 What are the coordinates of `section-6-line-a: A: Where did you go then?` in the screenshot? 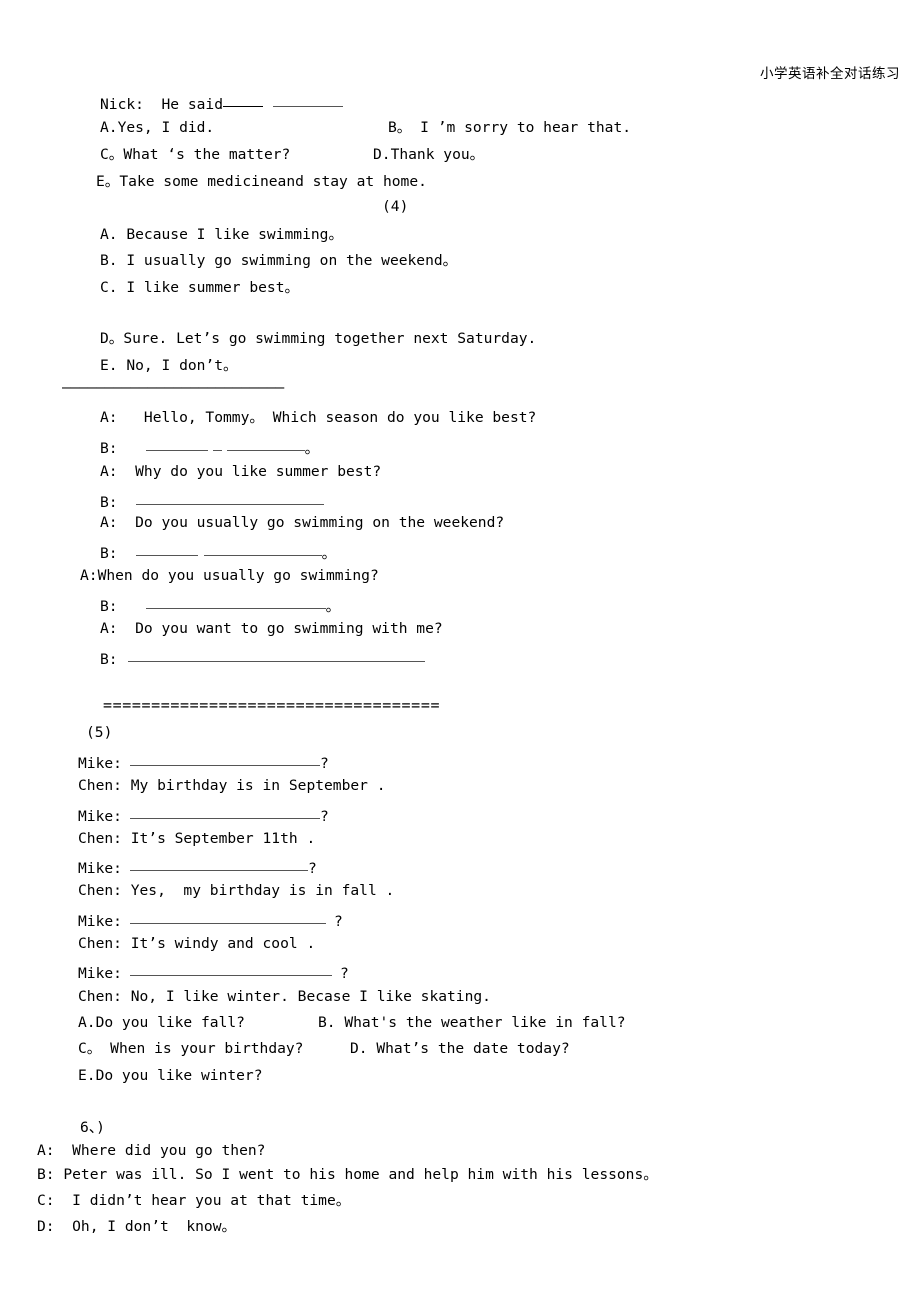 It's located at (151, 1150).